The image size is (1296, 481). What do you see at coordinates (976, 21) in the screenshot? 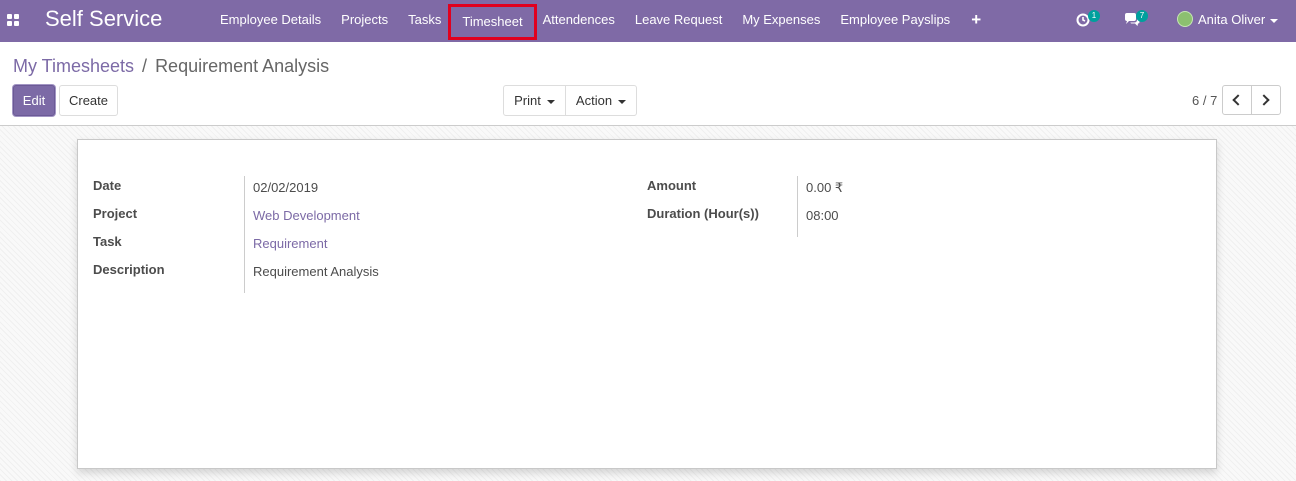
I see `plus-icon: +` at bounding box center [976, 21].